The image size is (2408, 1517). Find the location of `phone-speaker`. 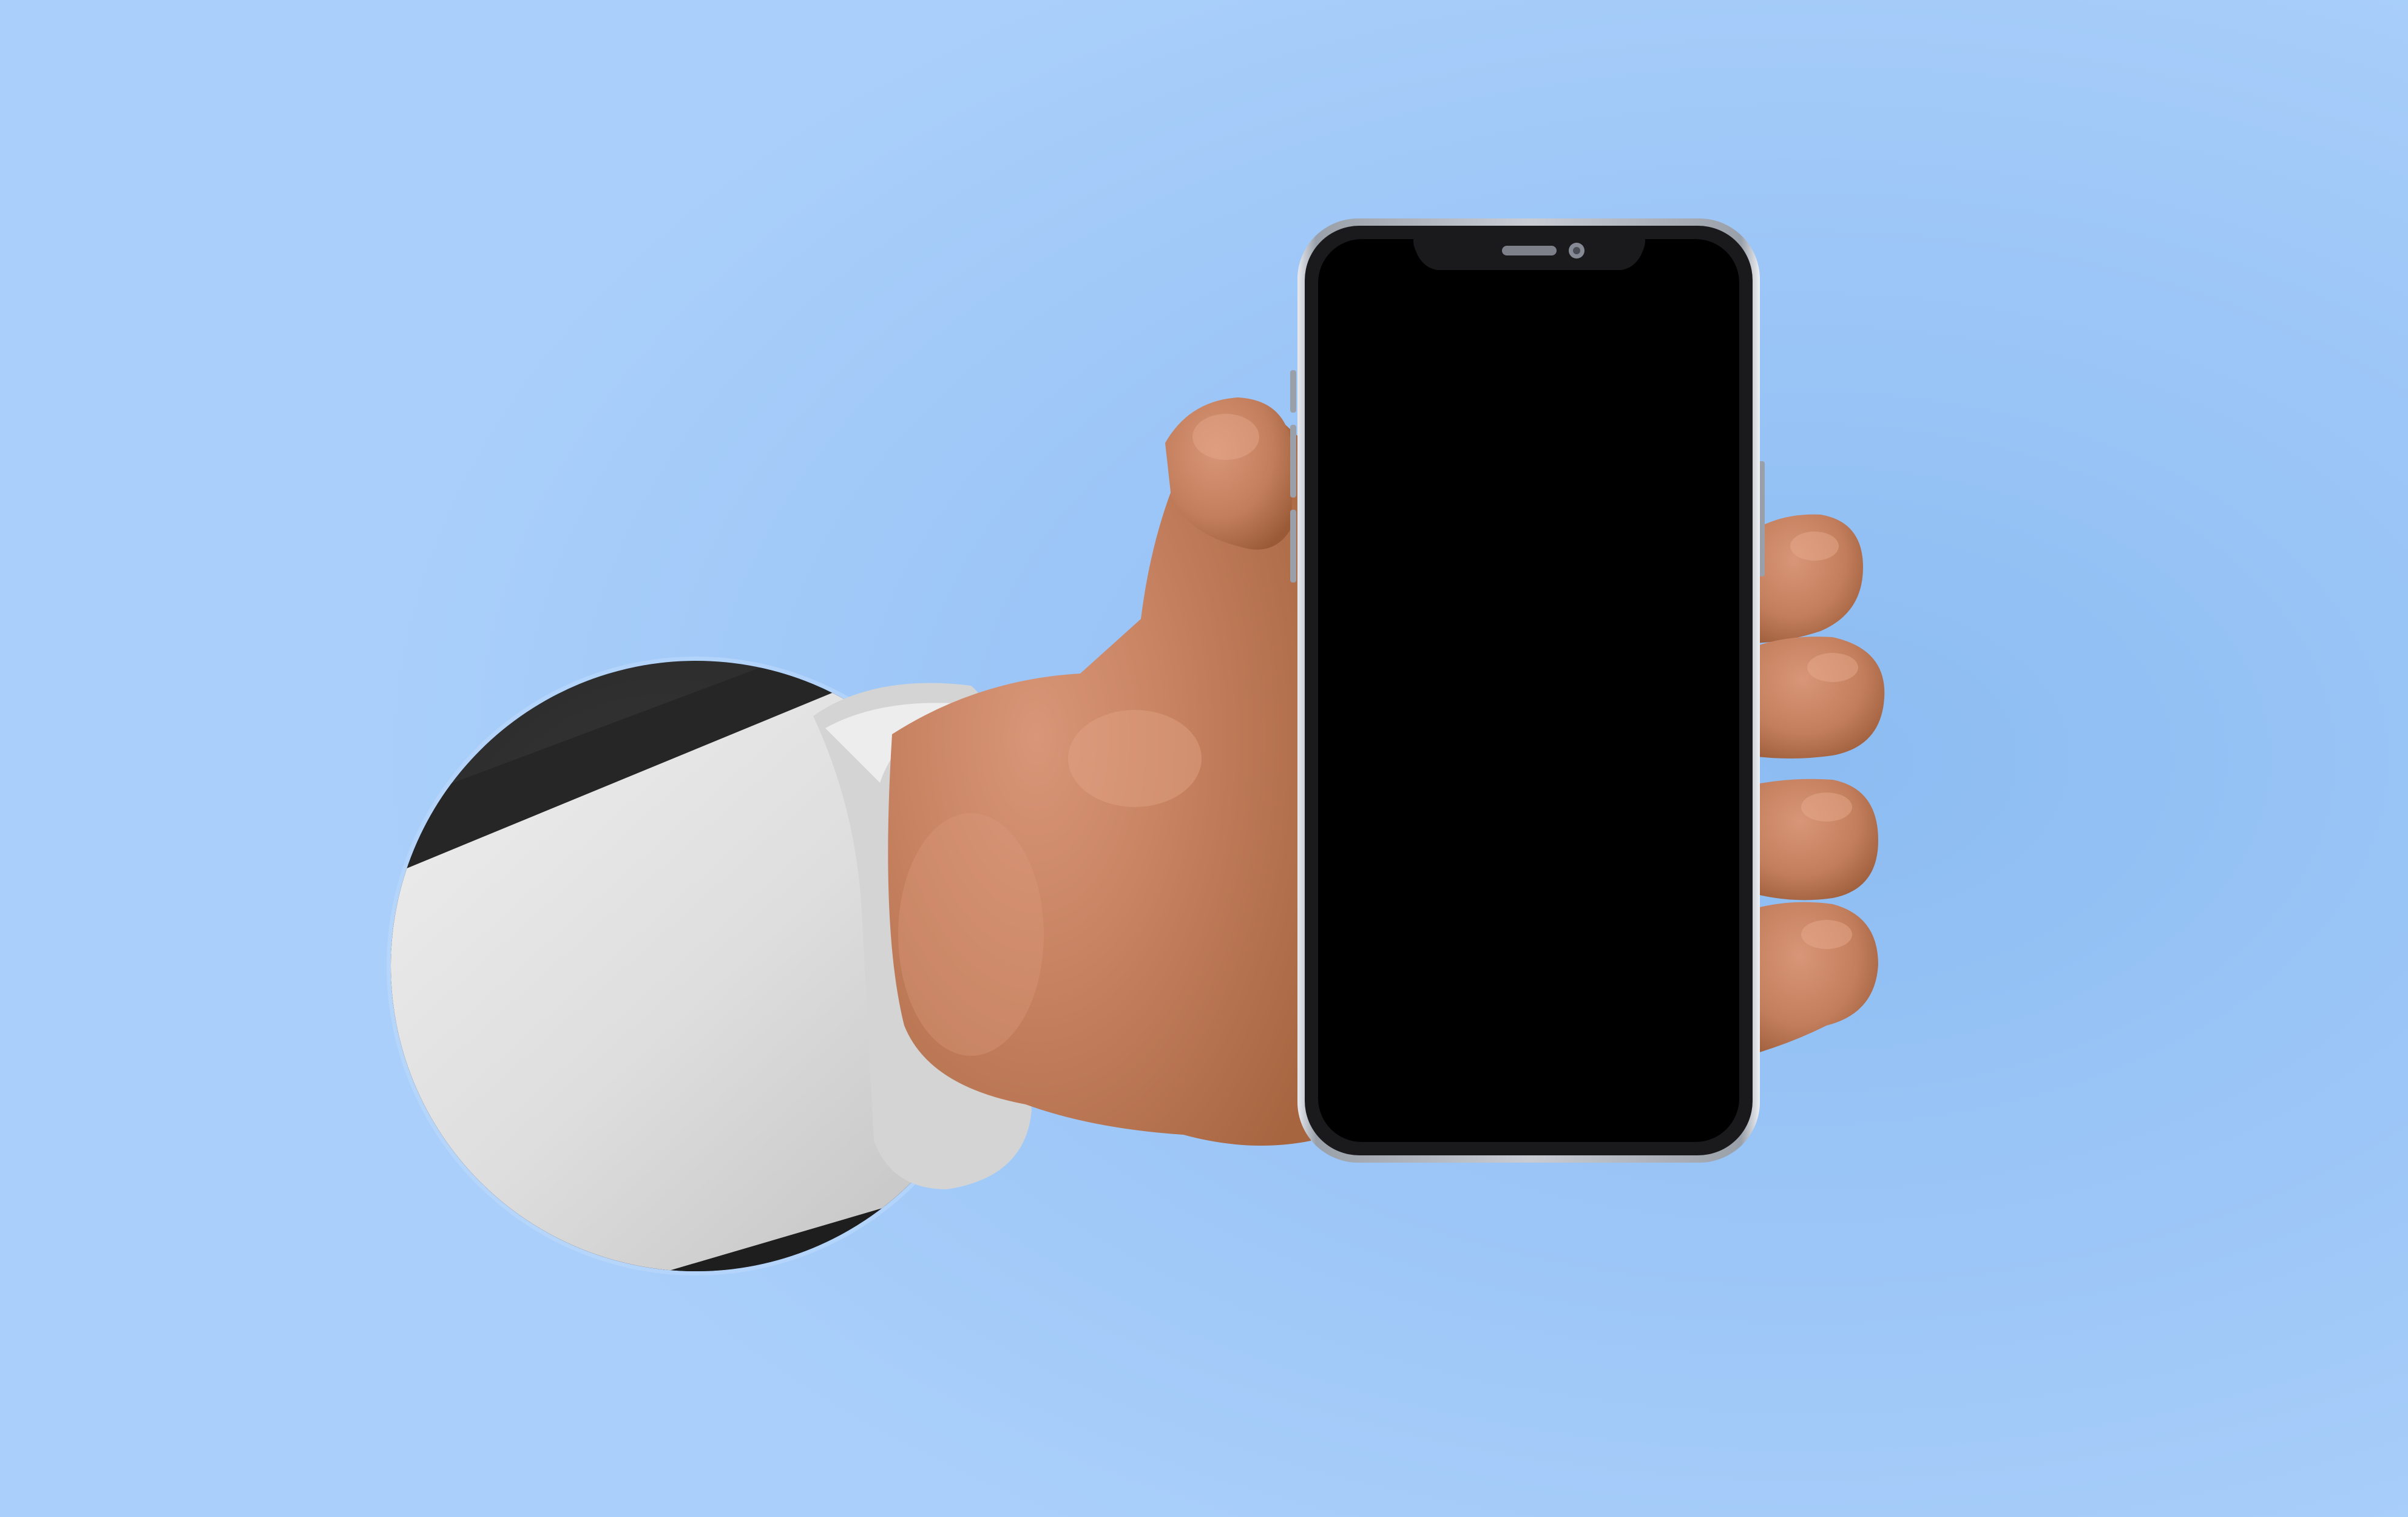

phone-speaker is located at coordinates (1529, 250).